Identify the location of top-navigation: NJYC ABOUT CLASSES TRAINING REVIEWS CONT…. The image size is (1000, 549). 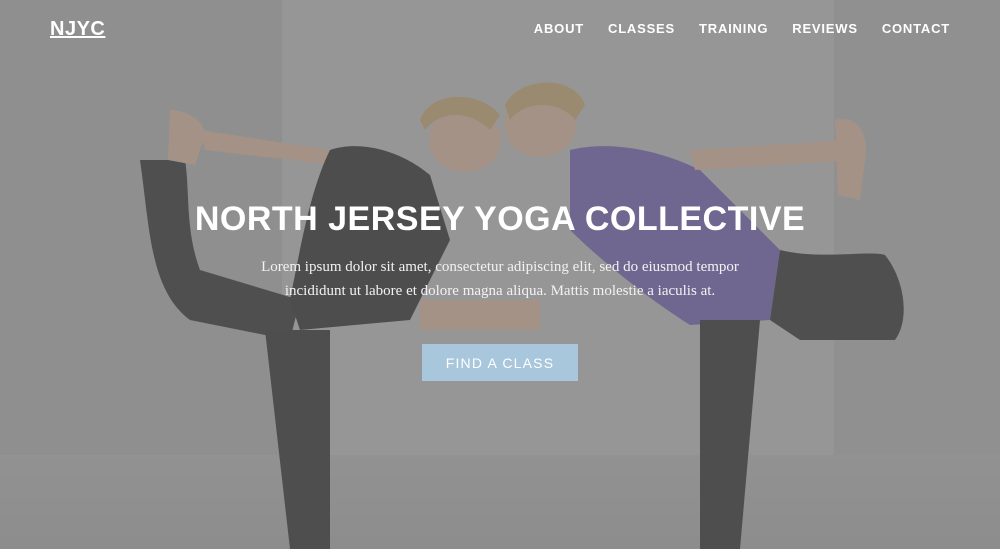
(500, 29).